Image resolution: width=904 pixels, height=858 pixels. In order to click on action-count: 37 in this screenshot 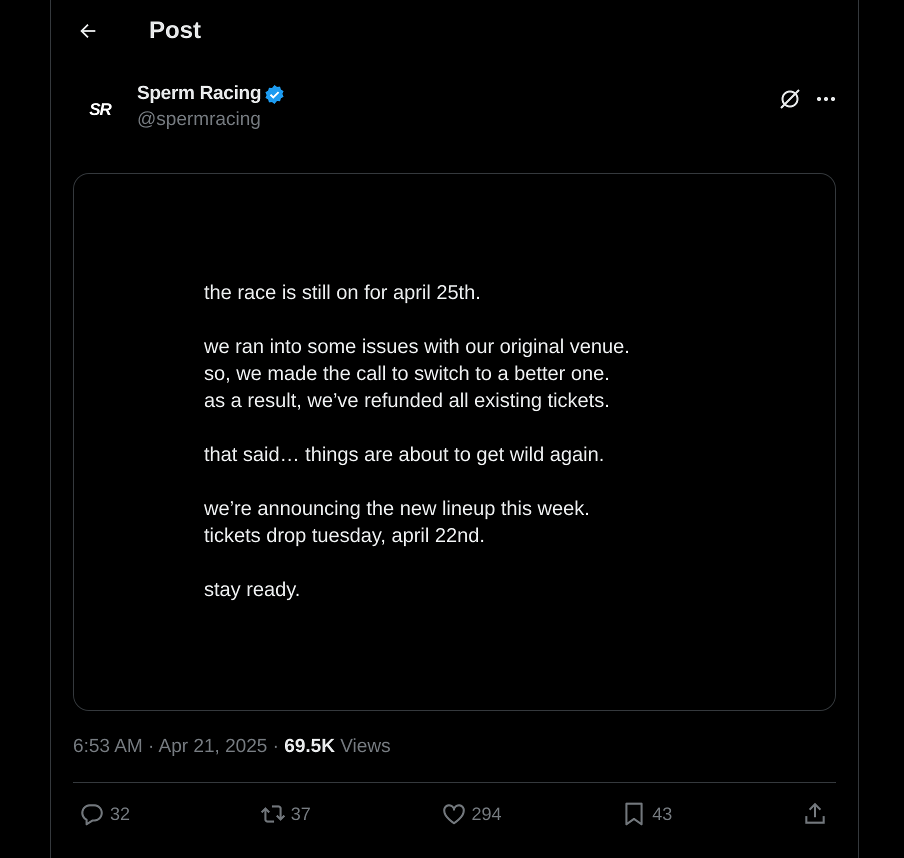, I will do `click(300, 814)`.